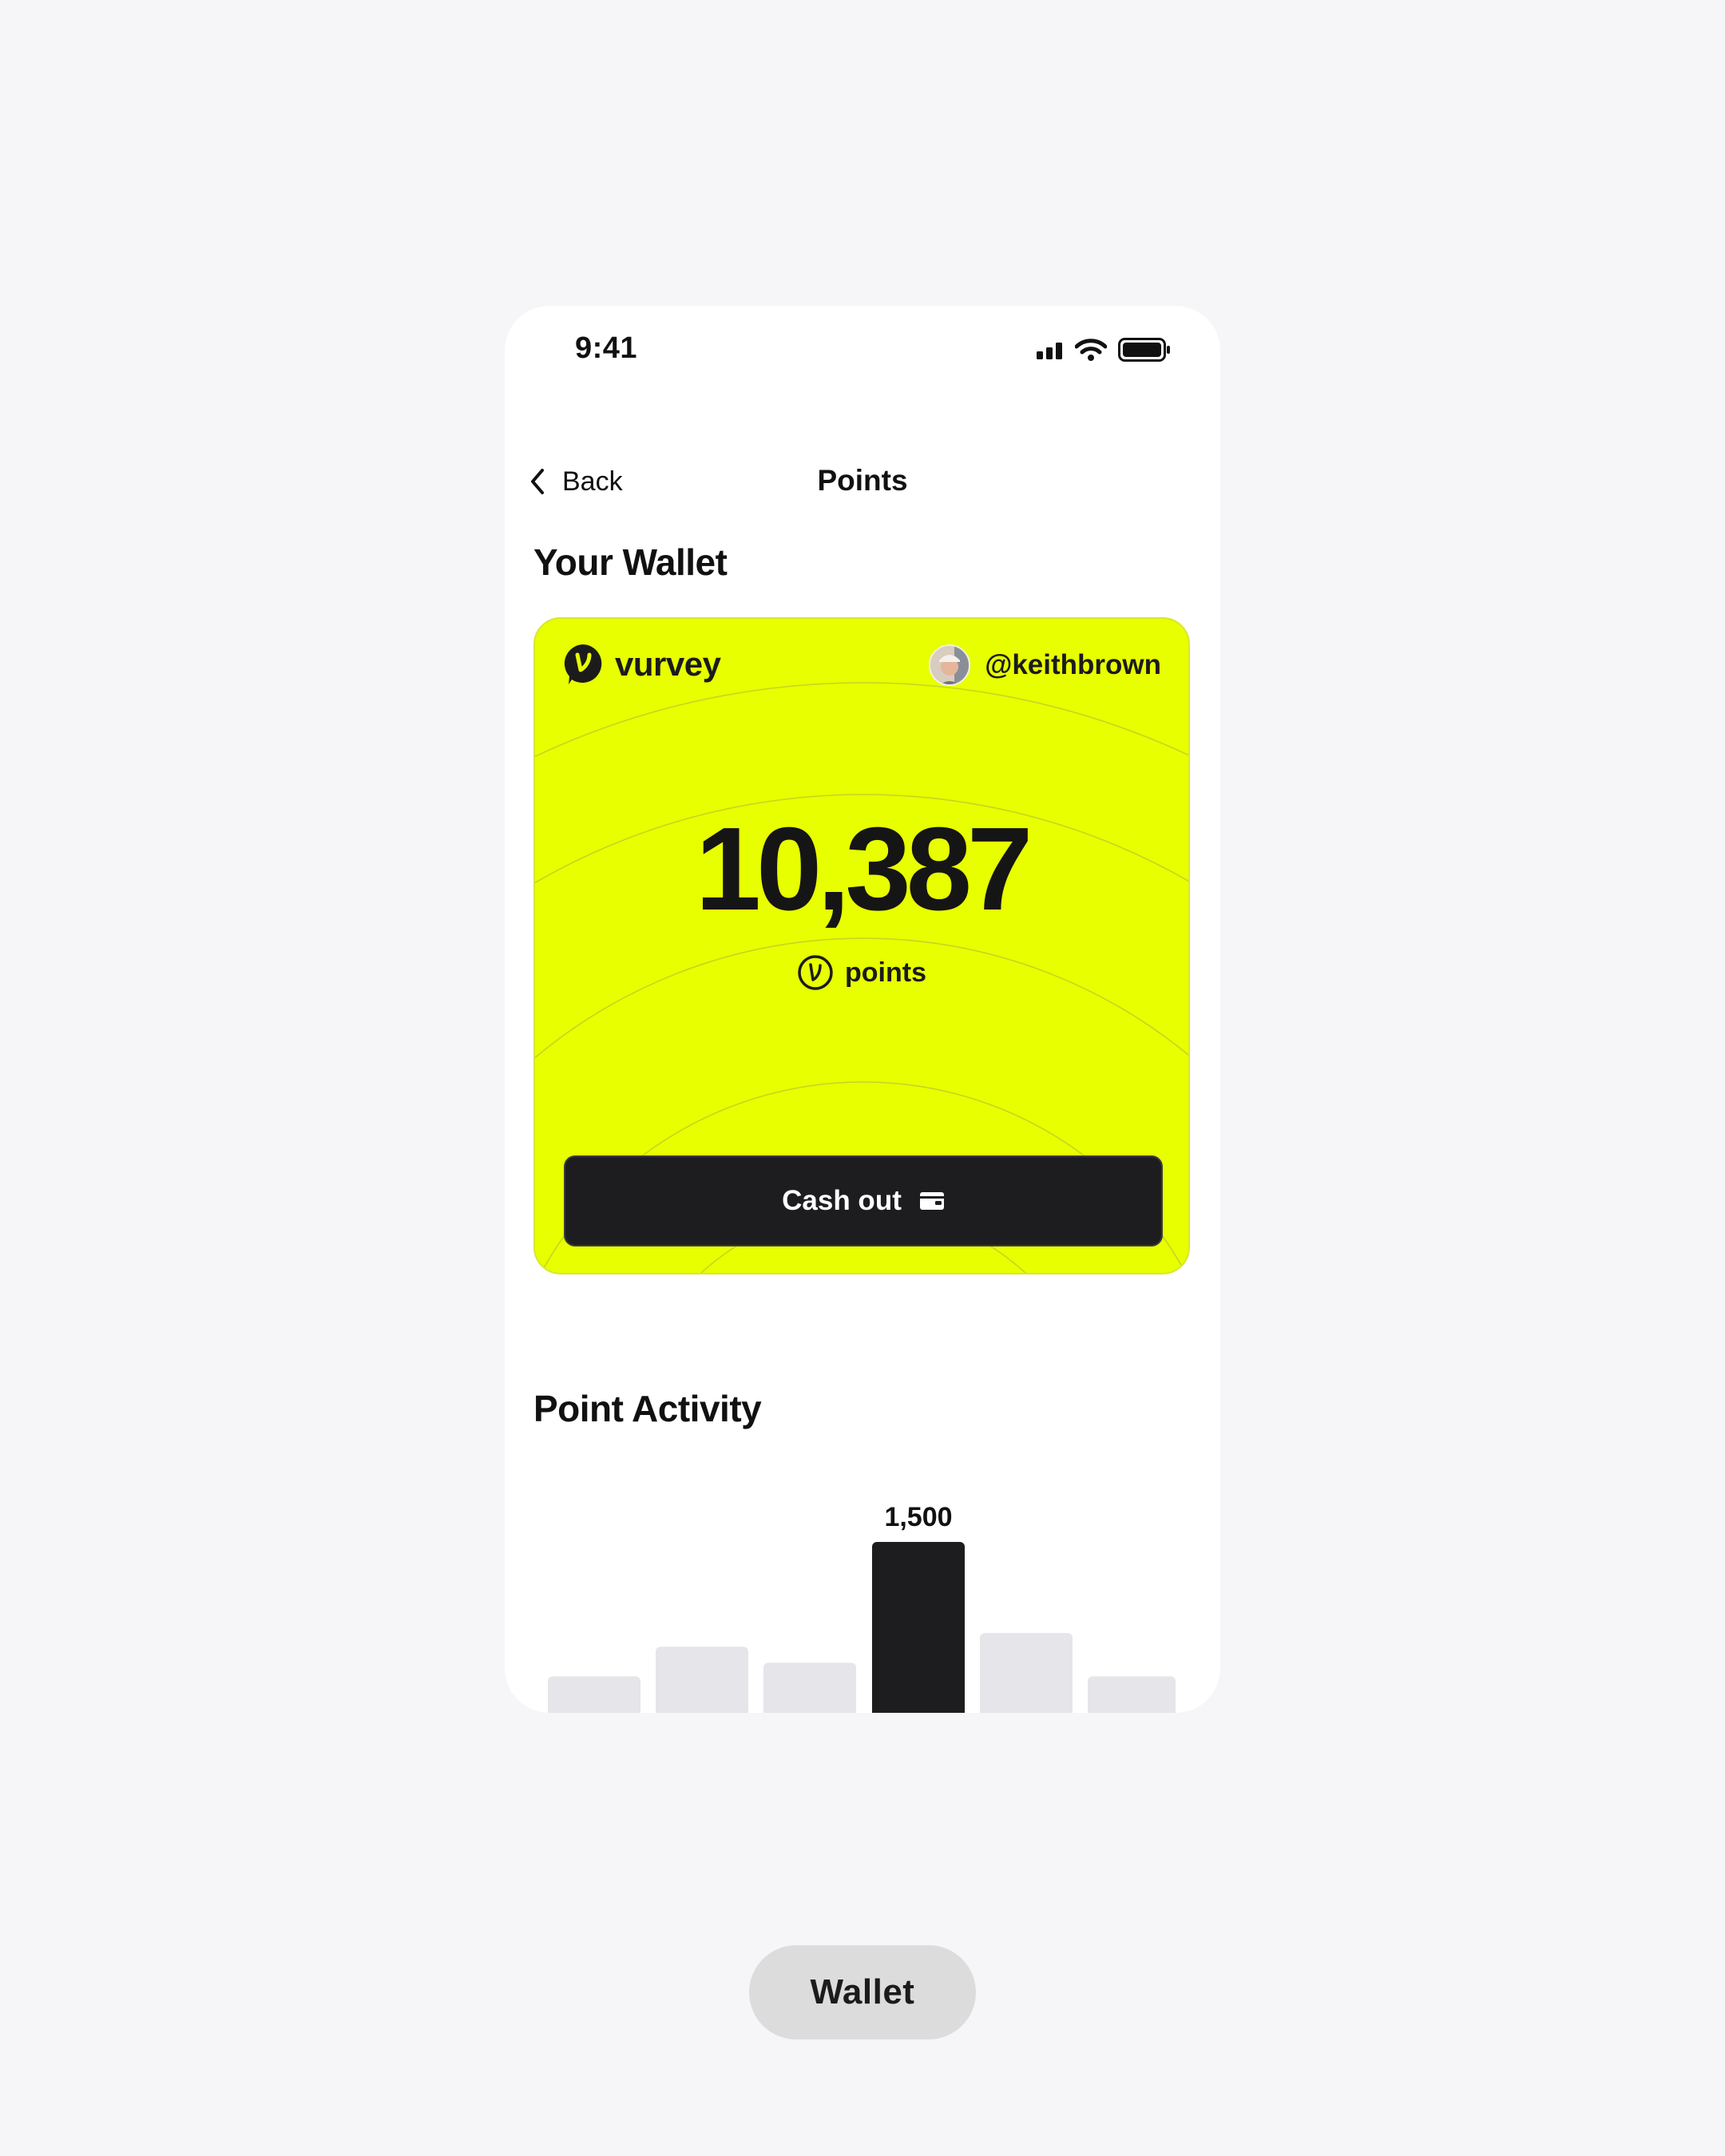 Image resolution: width=1725 pixels, height=2156 pixels. I want to click on points-coin-icon, so click(816, 972).